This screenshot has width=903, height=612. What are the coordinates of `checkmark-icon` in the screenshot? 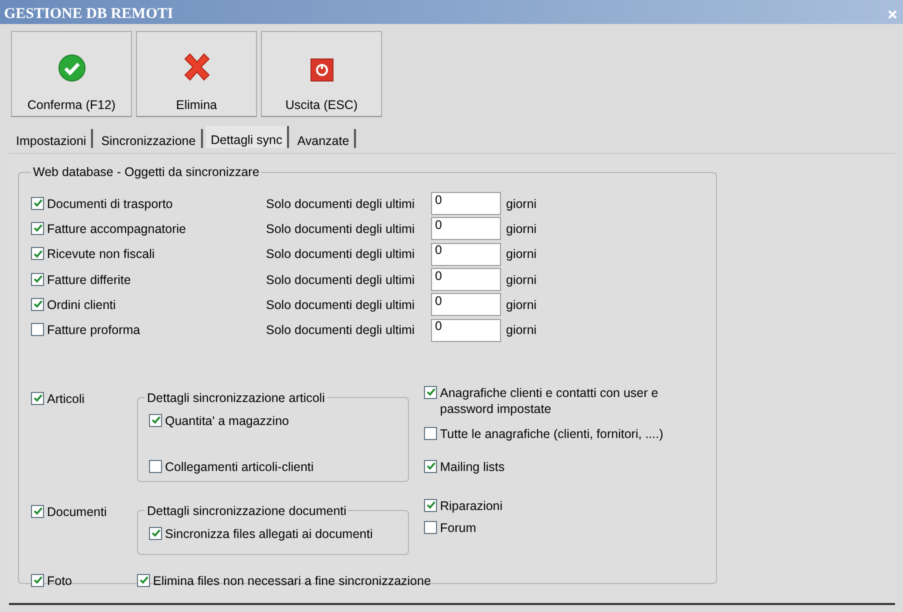 It's located at (72, 68).